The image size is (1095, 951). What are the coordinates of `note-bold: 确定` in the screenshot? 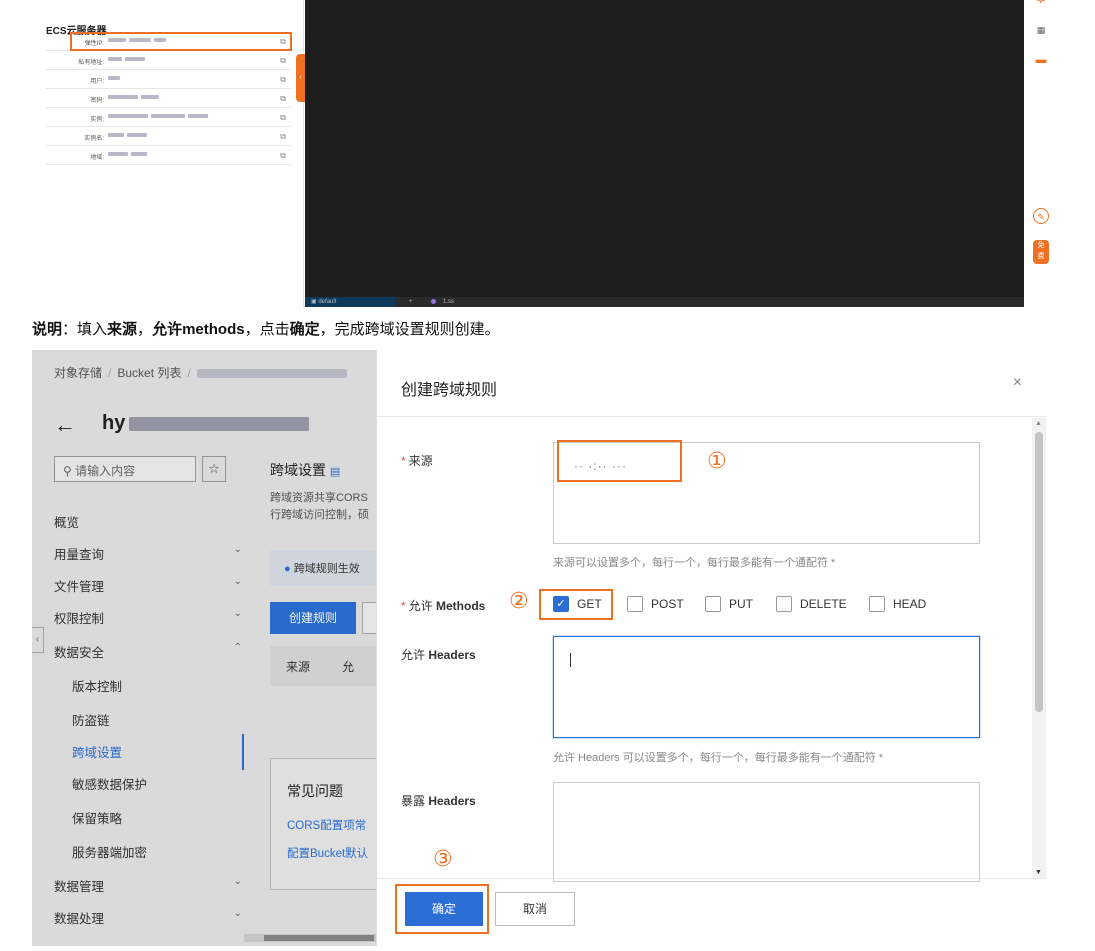 It's located at (304, 329).